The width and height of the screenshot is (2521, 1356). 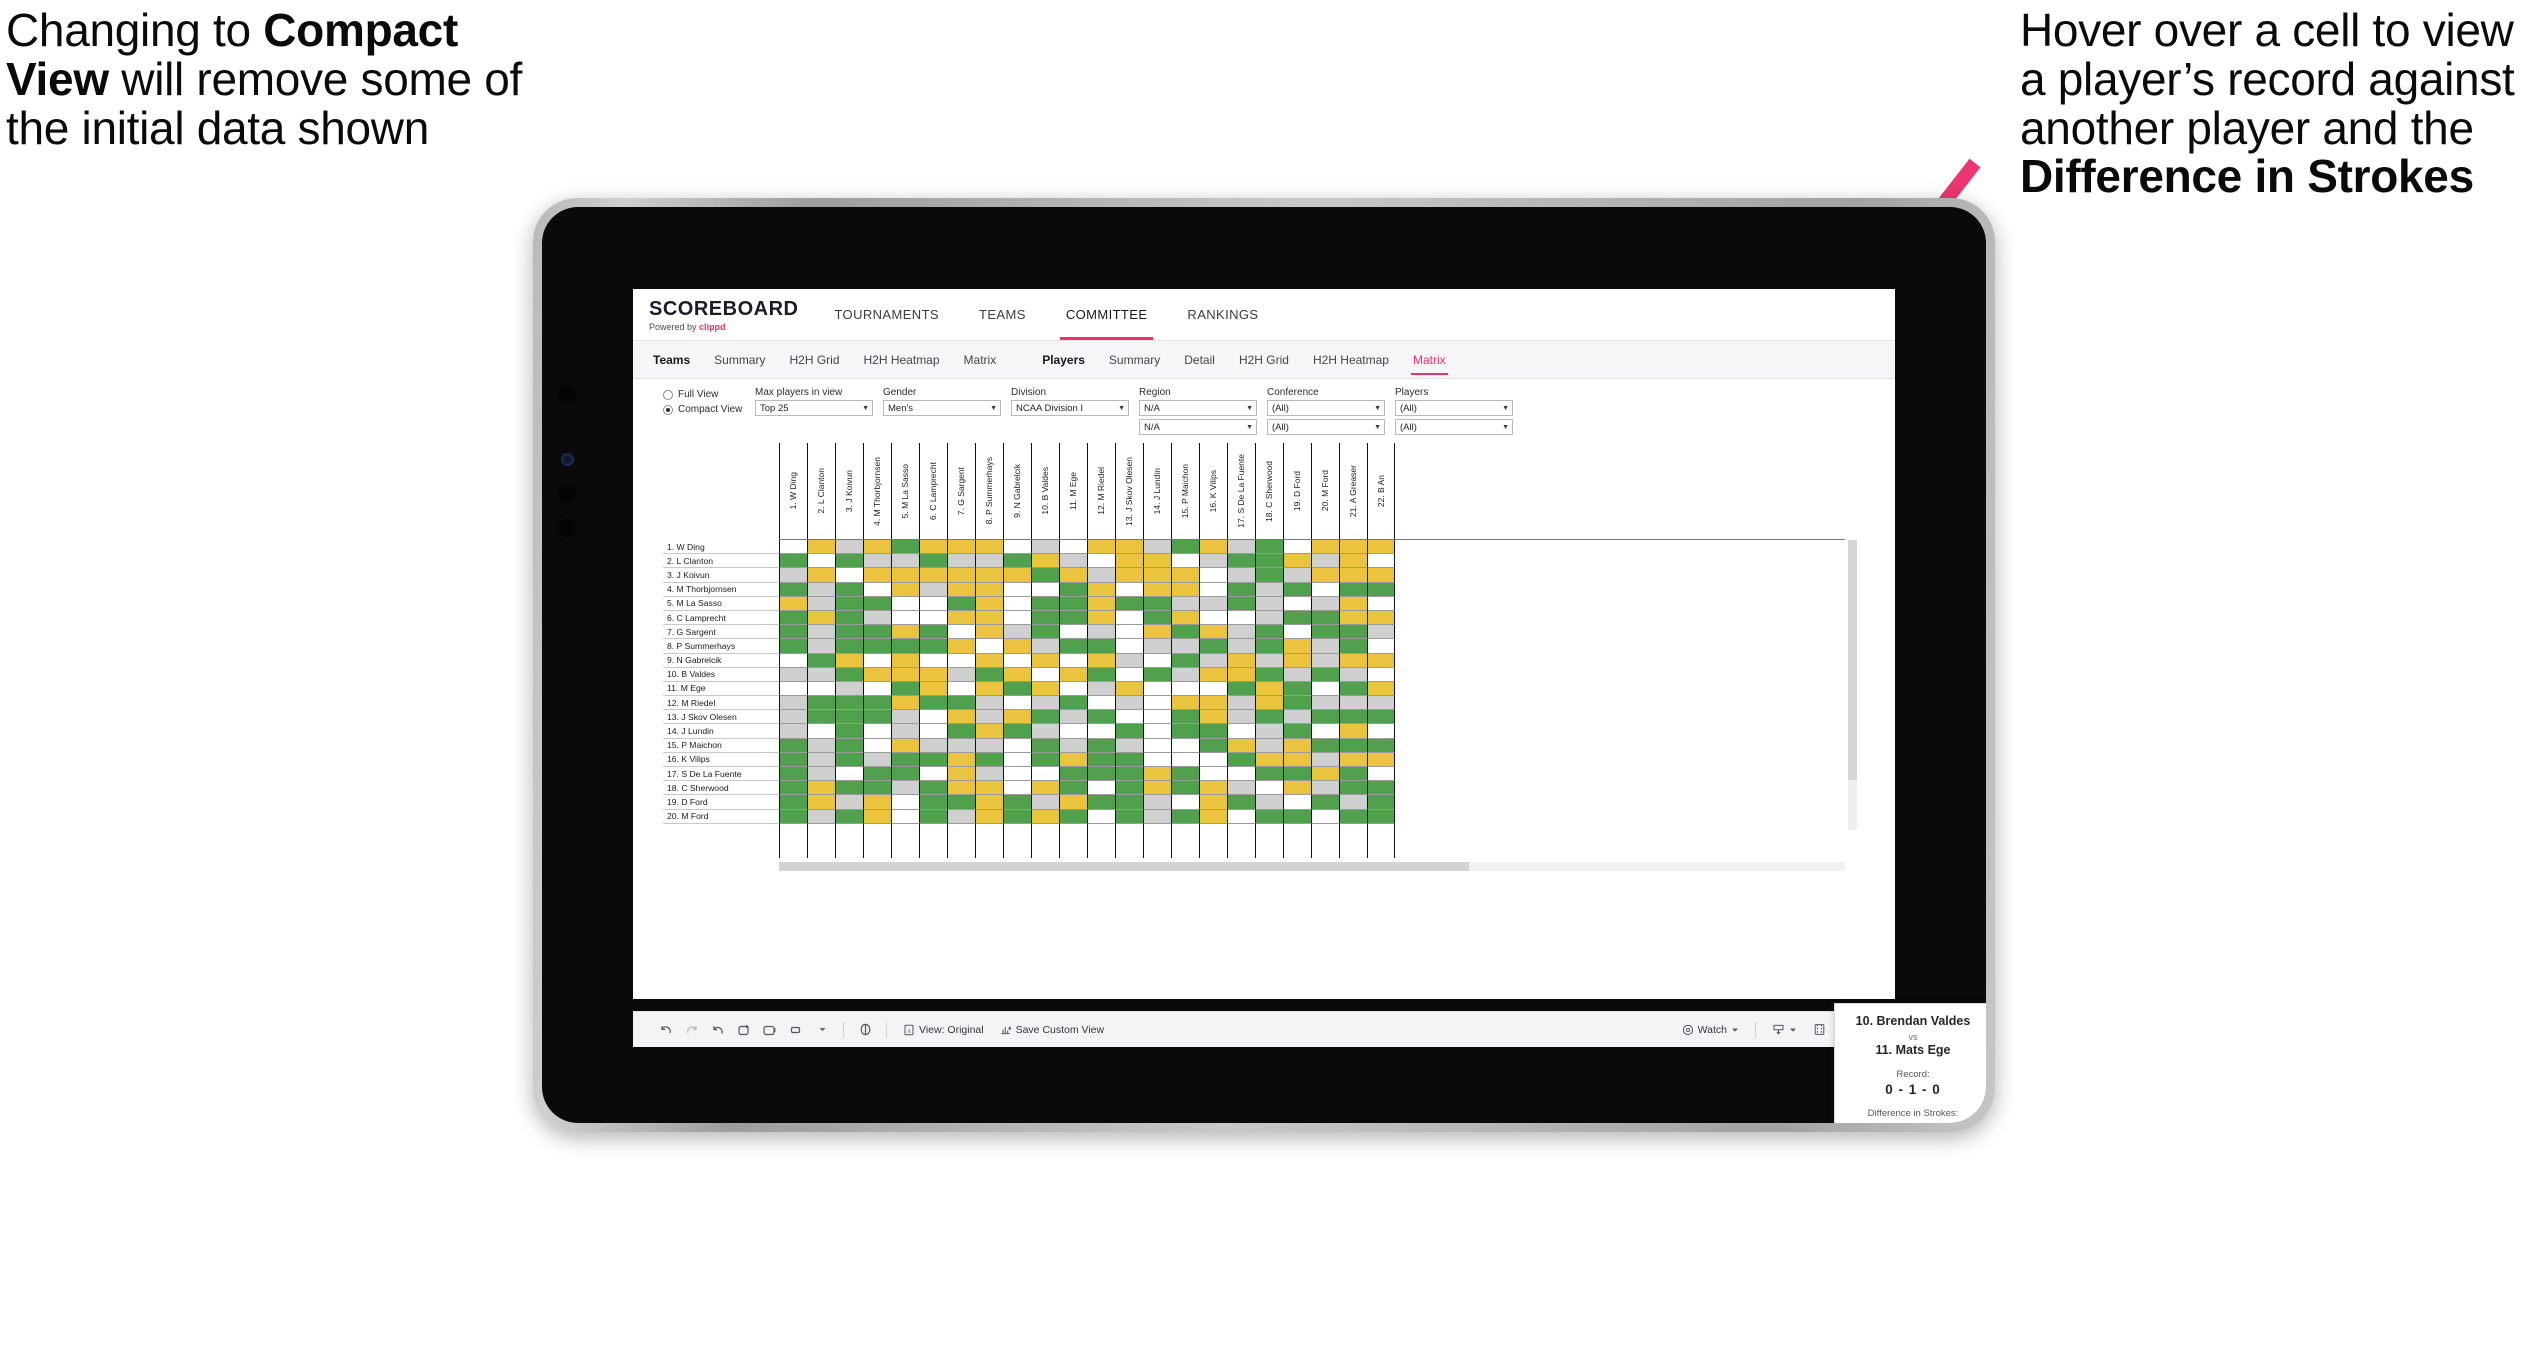 What do you see at coordinates (1124, 866) in the screenshot?
I see `horizontal-scrollbar-thumb` at bounding box center [1124, 866].